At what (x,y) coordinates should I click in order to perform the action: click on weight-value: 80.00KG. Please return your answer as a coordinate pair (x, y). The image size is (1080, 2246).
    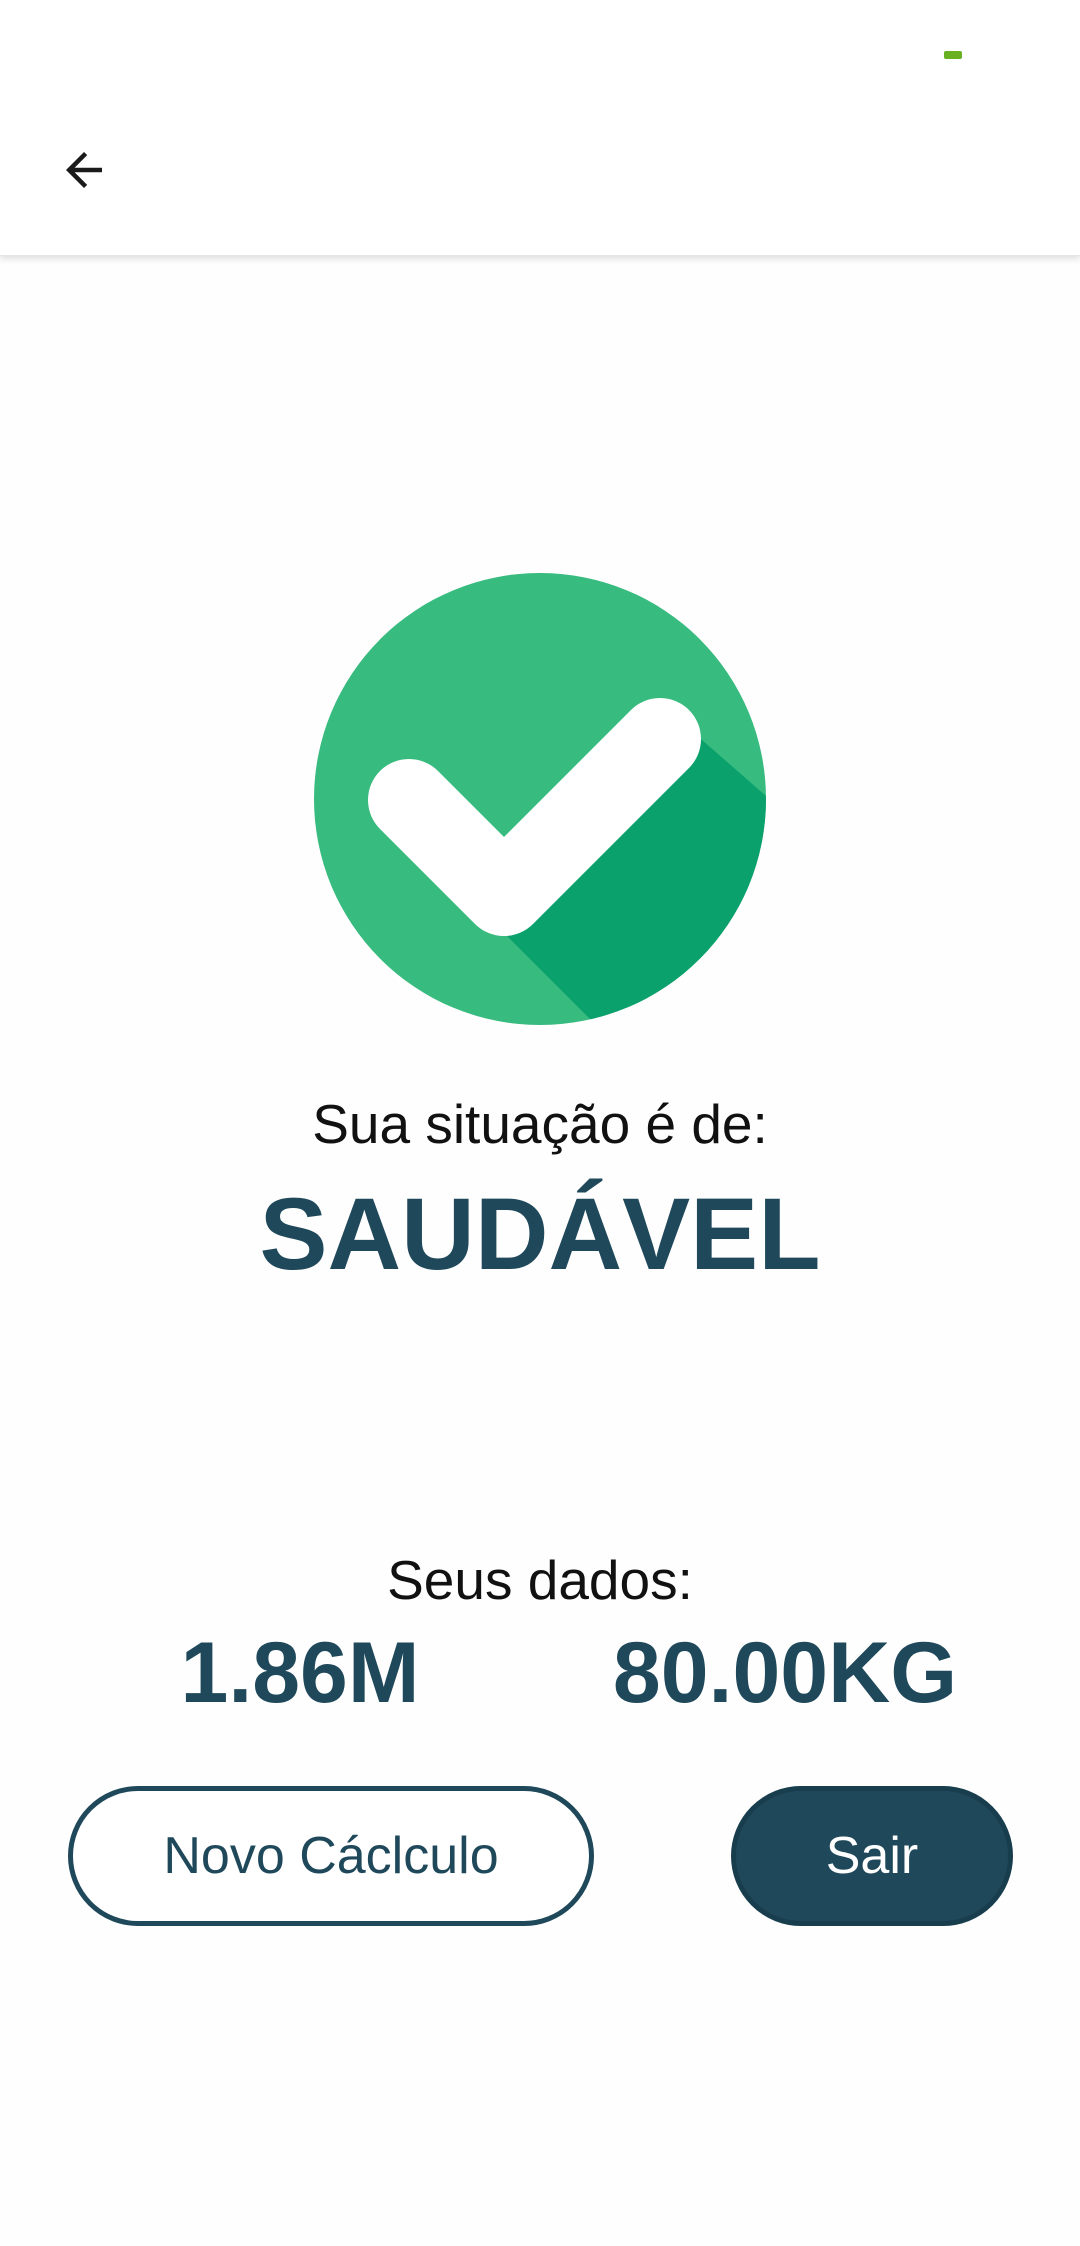
    Looking at the image, I should click on (785, 1673).